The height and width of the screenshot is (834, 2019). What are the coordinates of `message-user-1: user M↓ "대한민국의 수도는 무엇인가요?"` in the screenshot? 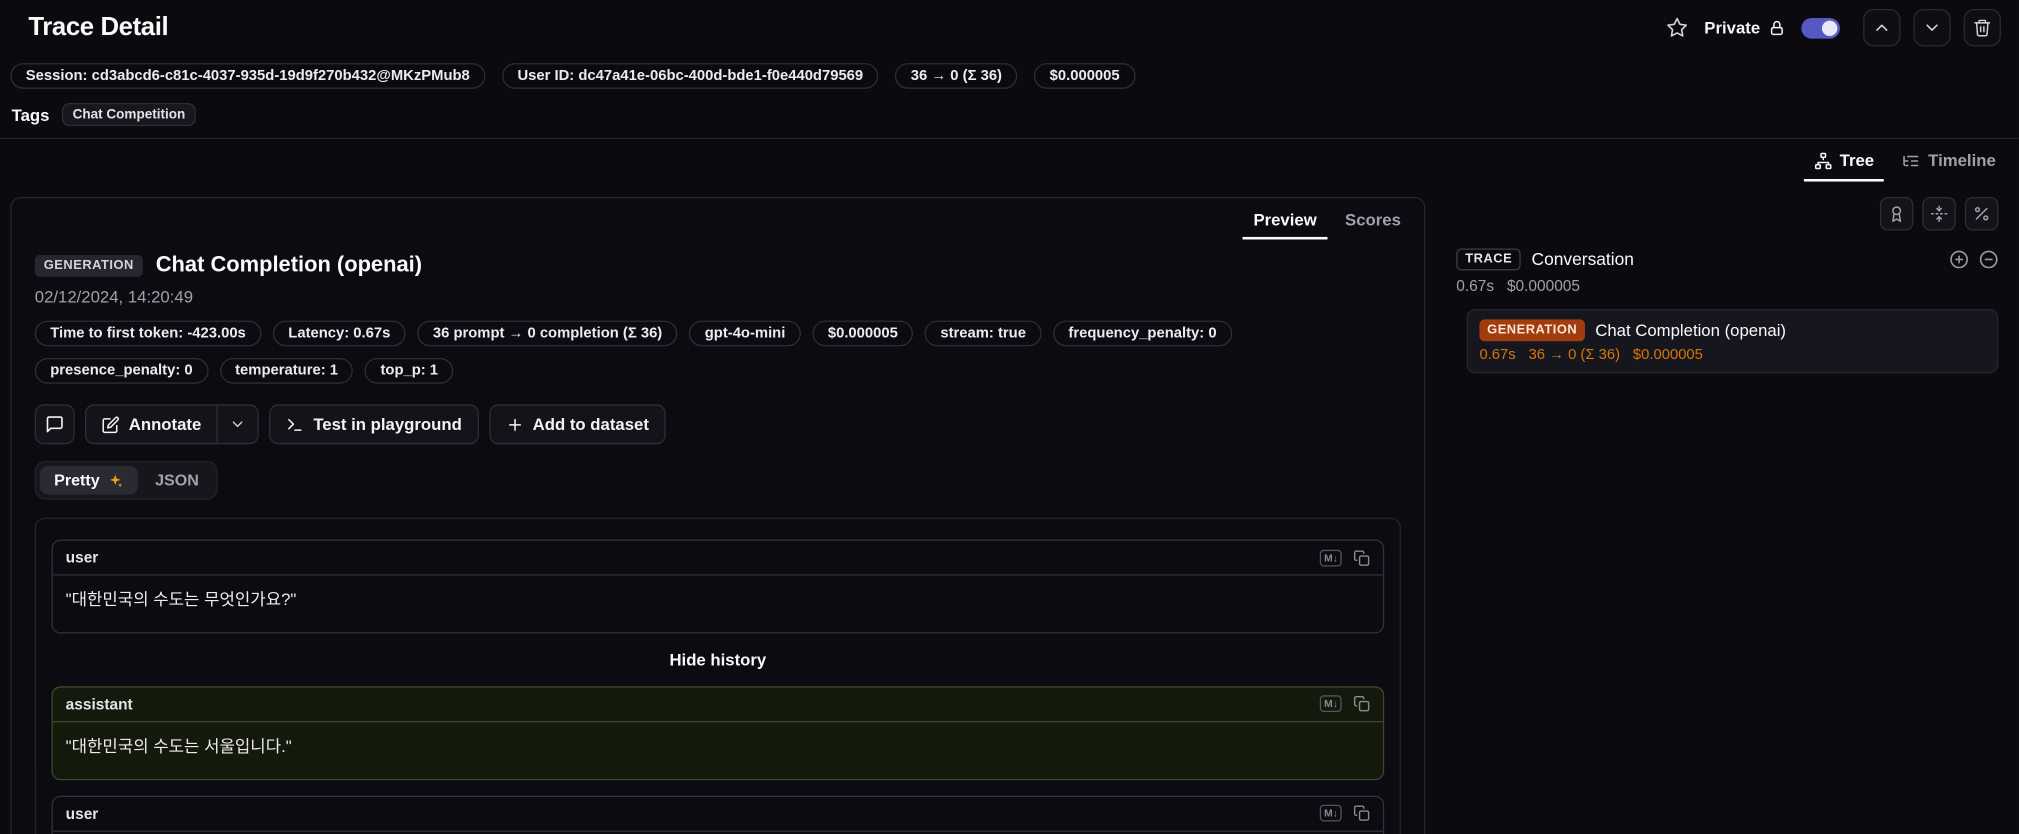 It's located at (718, 586).